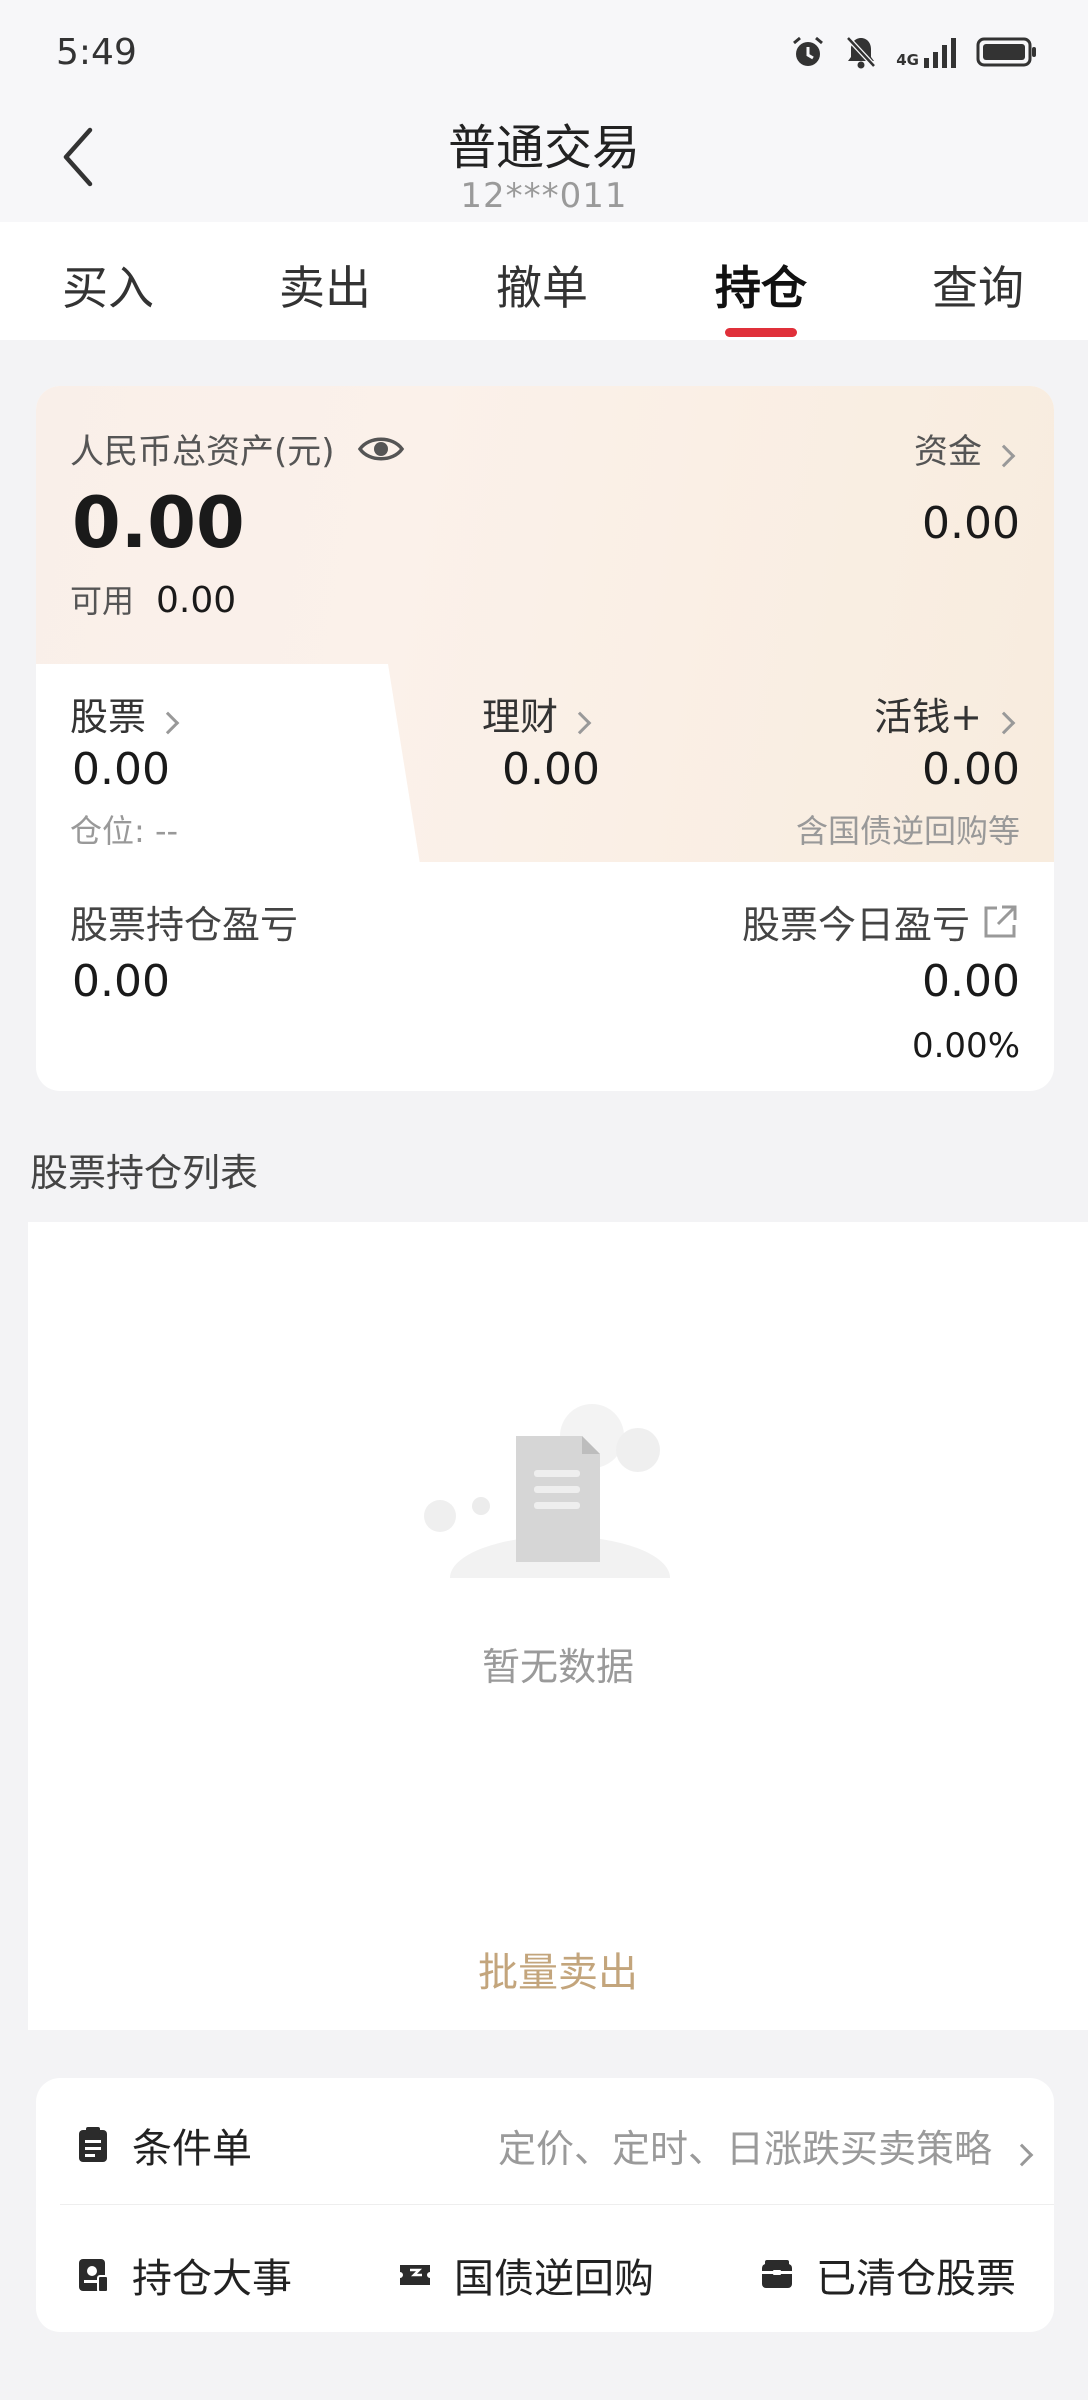  What do you see at coordinates (948, 452) in the screenshot?
I see `funds-label: 资金` at bounding box center [948, 452].